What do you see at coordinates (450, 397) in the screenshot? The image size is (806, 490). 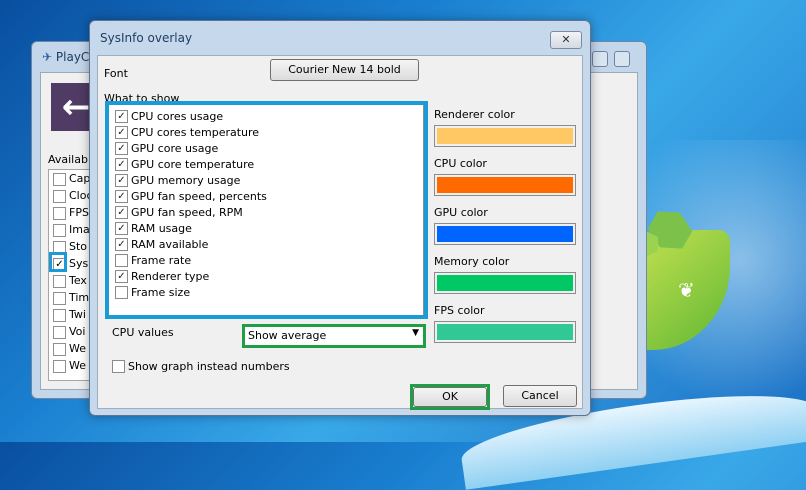 I see `ok-button: OK` at bounding box center [450, 397].